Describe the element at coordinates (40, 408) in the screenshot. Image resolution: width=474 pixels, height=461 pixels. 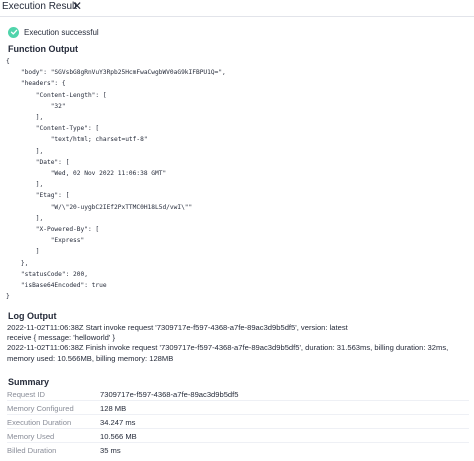
I see `summary-label: Memory Configured` at that location.